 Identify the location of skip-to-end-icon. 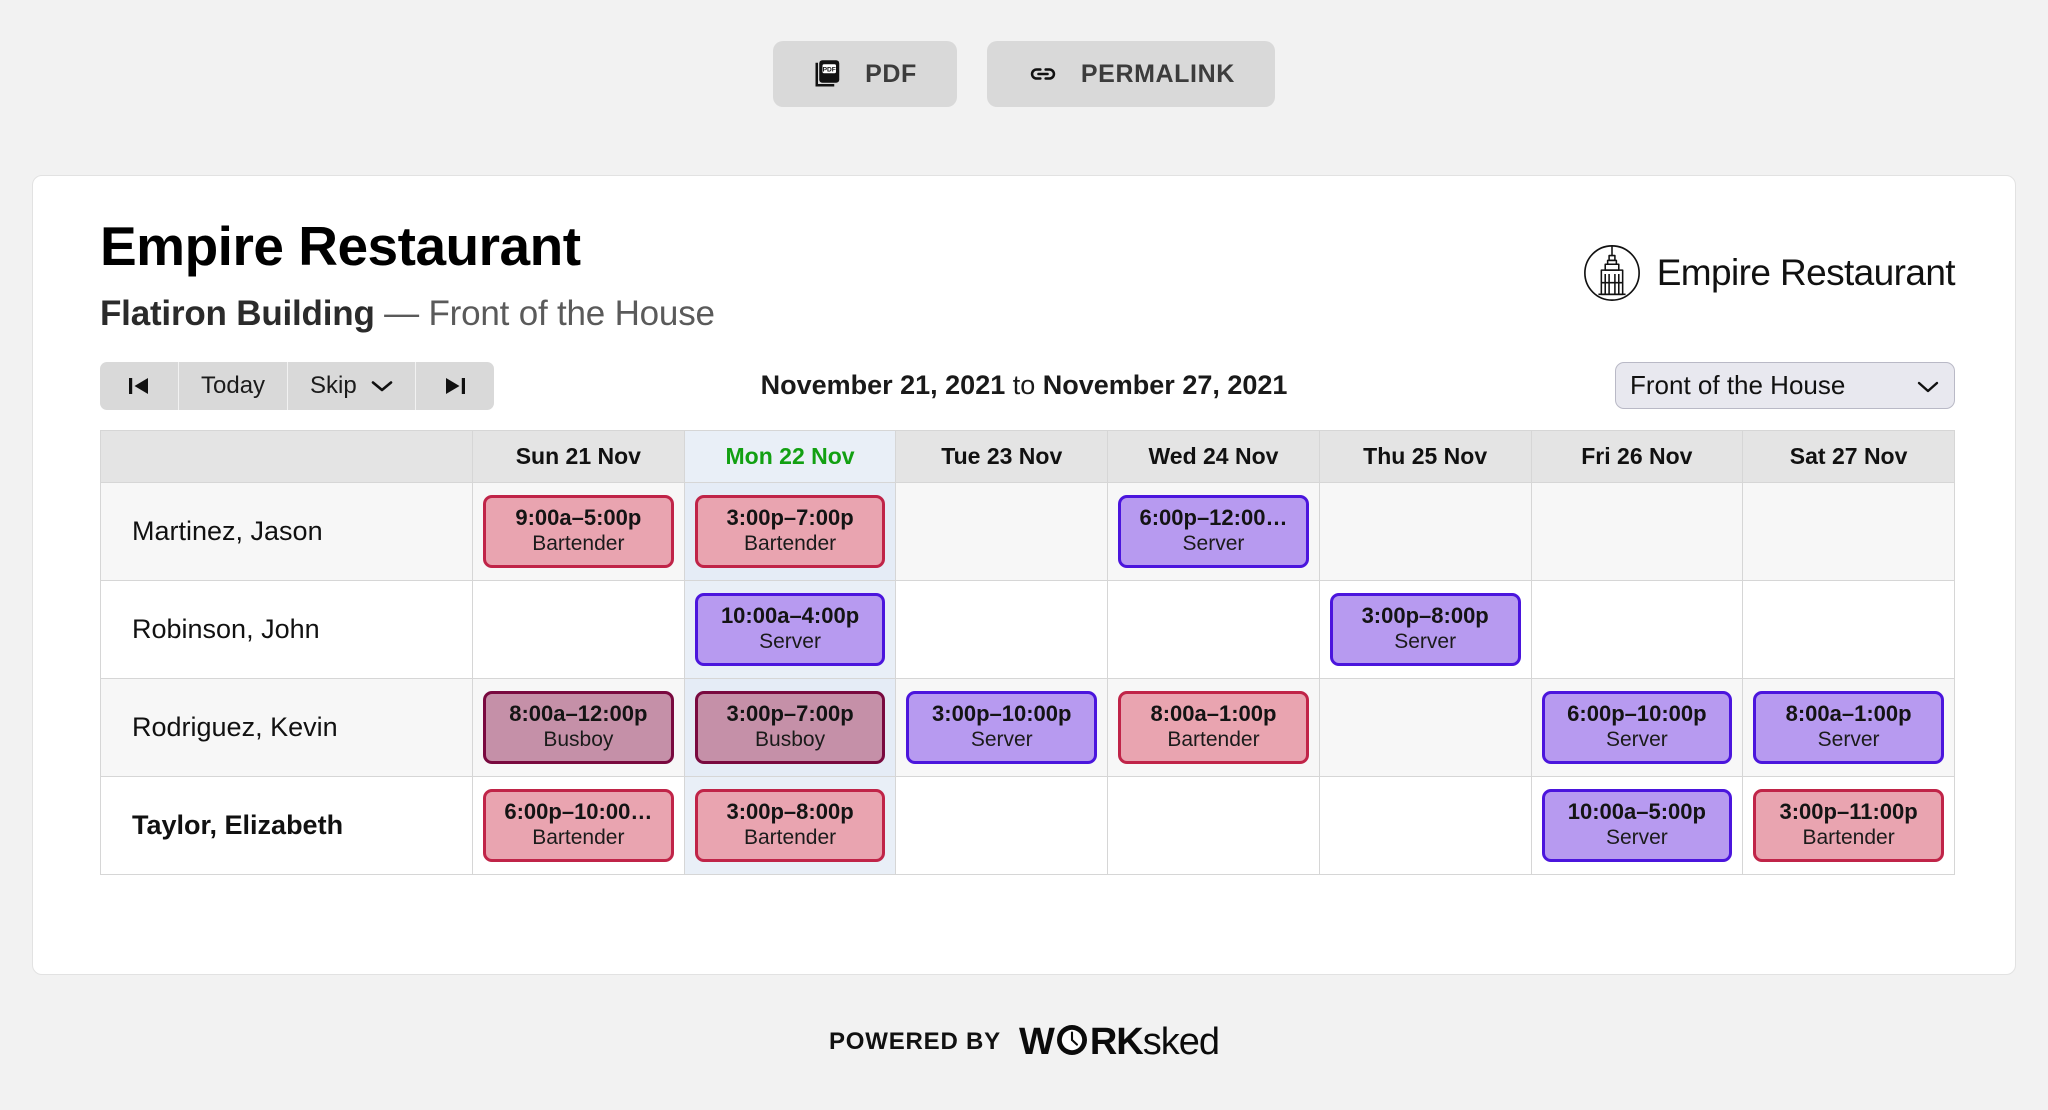
(455, 386).